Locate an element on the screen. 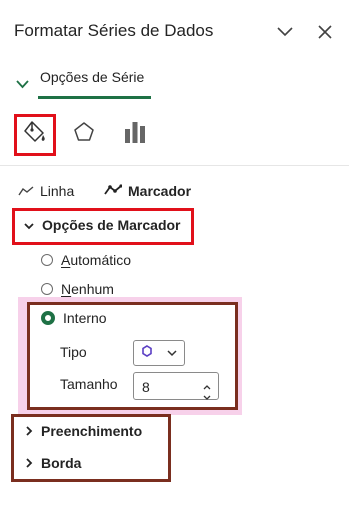 Image resolution: width=349 pixels, height=507 pixels. fill-section-label: Preenchimento is located at coordinates (92, 431).